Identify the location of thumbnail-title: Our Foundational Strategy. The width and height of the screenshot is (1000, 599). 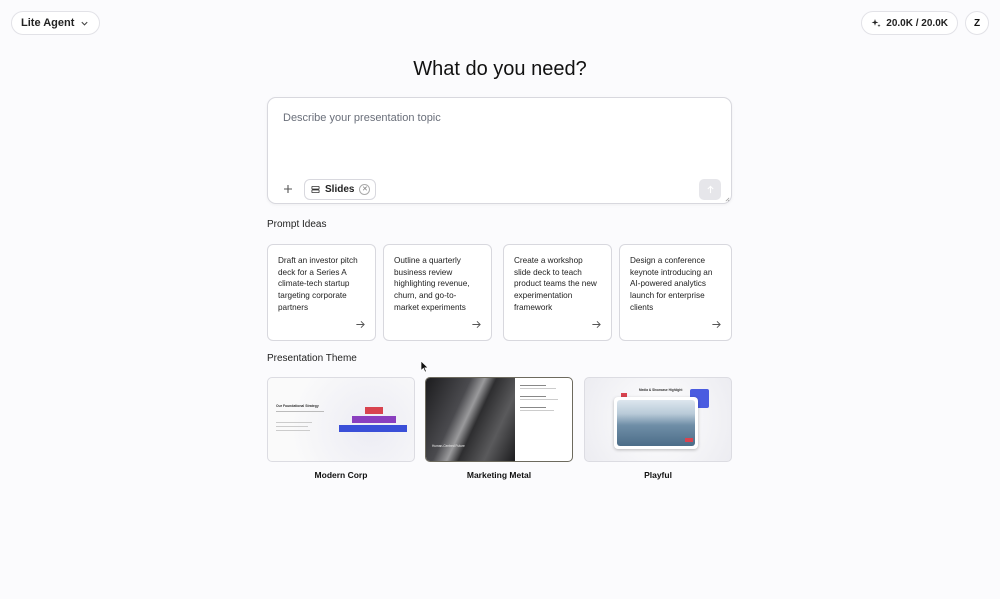
(297, 406).